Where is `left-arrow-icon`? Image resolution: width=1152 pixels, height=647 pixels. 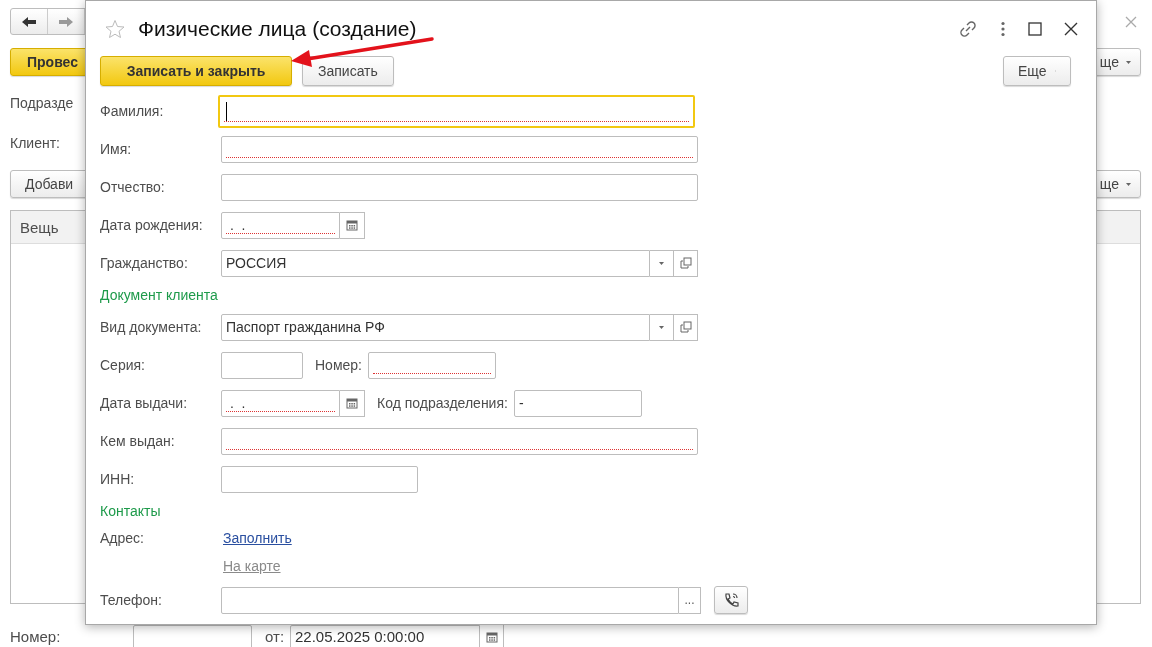 left-arrow-icon is located at coordinates (29, 21).